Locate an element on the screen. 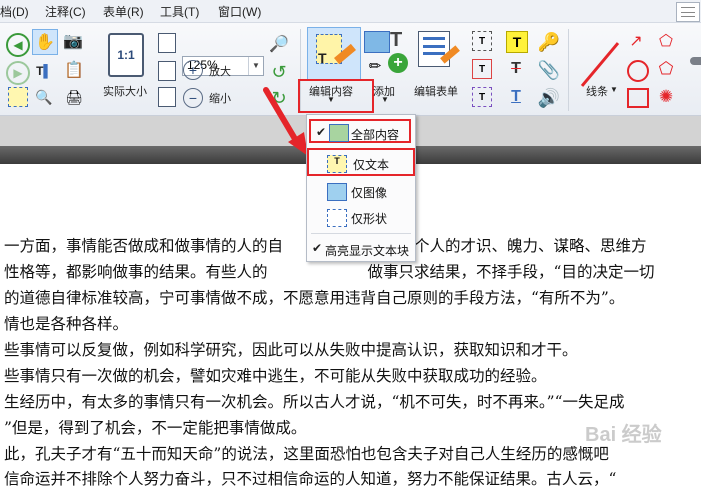  pentagon-icon: ⬠ is located at coordinates (666, 69).